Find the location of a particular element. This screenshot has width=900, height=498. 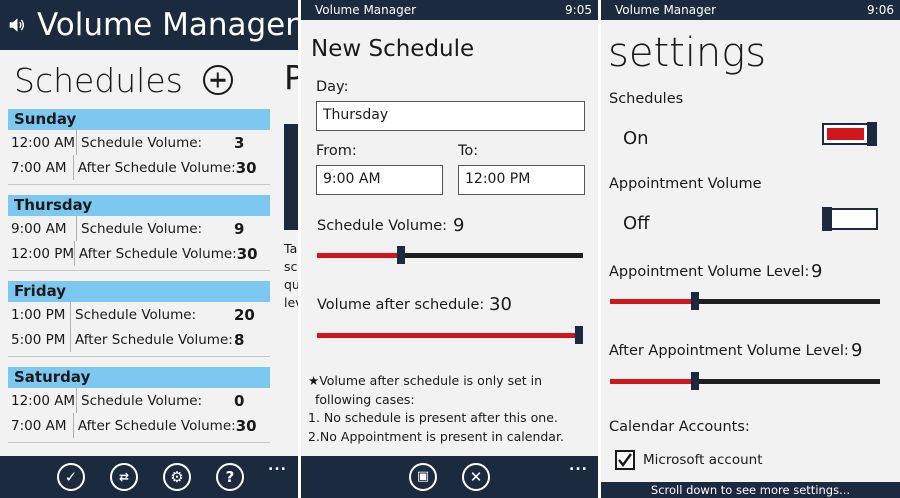

help-icon: ? is located at coordinates (230, 477).